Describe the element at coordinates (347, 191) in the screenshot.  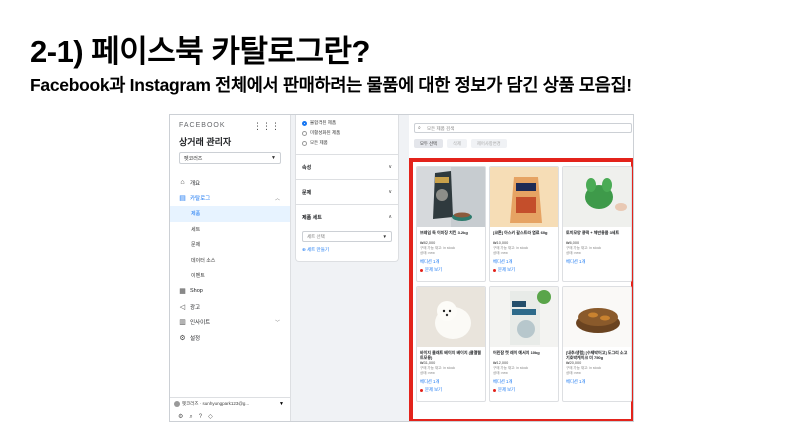
I see `filter-section-issues: 문제 ∨` at that location.